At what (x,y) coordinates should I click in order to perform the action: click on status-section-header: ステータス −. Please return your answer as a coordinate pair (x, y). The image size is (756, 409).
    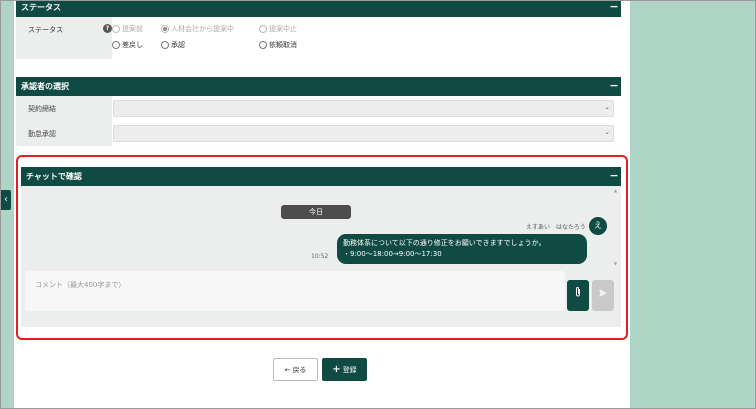
    Looking at the image, I should click on (318, 8).